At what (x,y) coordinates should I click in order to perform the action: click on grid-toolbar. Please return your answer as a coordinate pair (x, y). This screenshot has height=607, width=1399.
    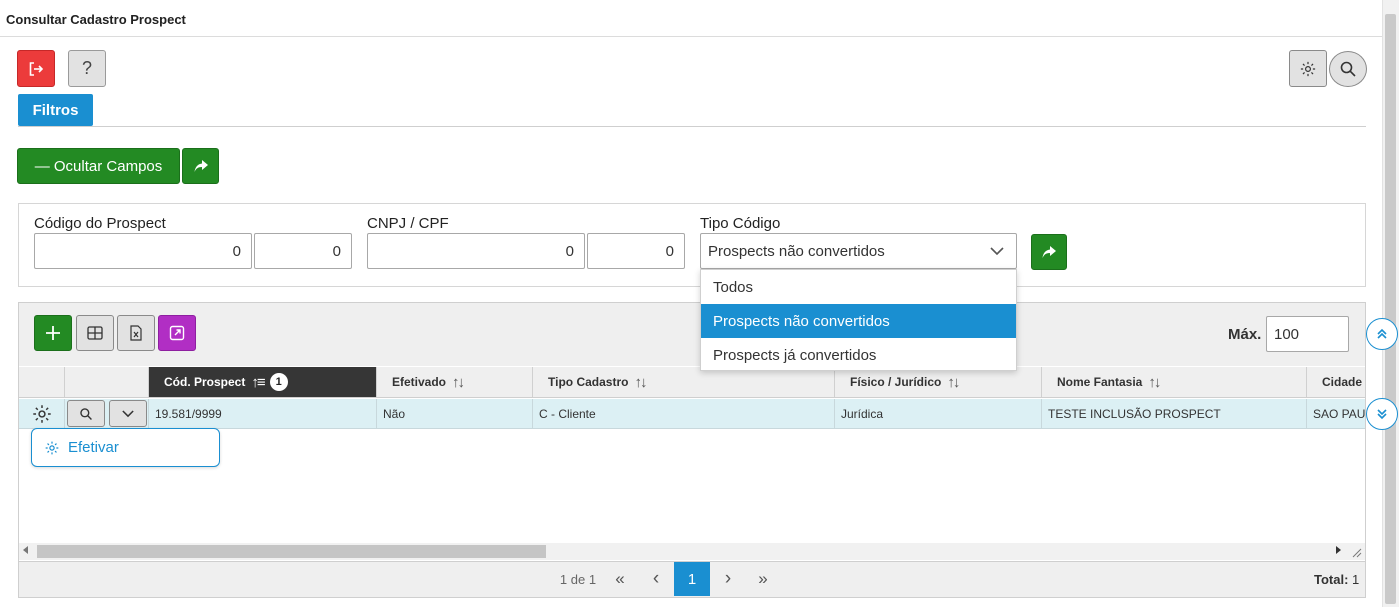
    Looking at the image, I should click on (692, 334).